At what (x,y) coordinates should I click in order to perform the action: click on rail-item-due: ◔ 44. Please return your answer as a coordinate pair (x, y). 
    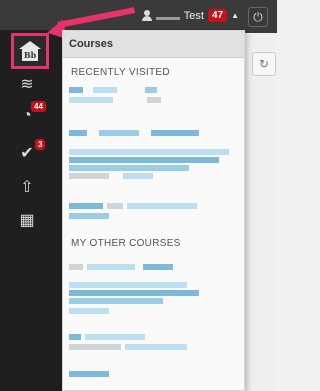
    Looking at the image, I should click on (31, 115).